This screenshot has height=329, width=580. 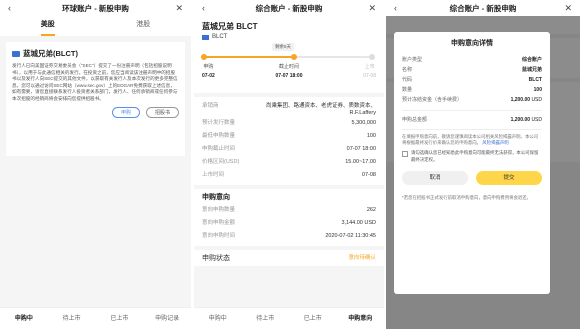 I want to click on timeline-progress, so click(x=250, y=57).